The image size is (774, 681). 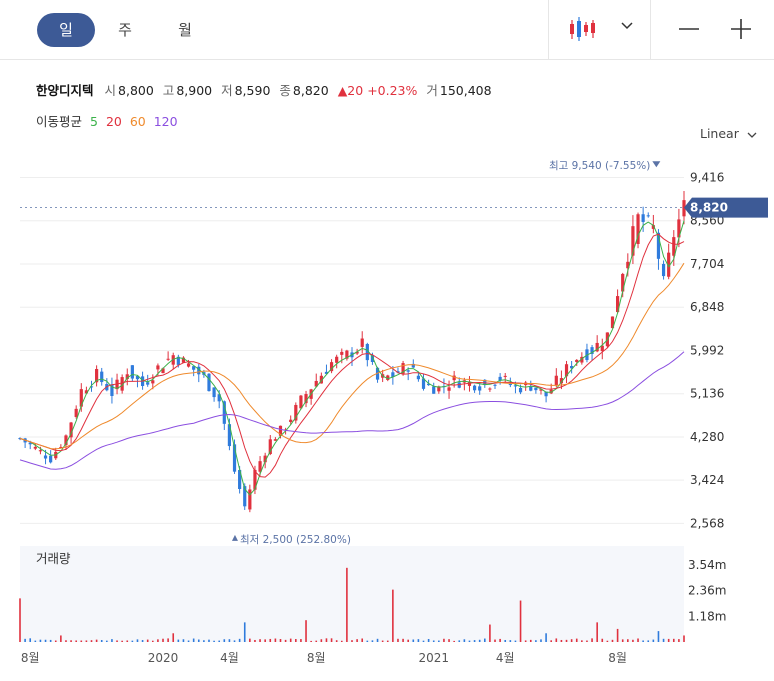 I want to click on volume-panel-bg, so click(x=352, y=594).